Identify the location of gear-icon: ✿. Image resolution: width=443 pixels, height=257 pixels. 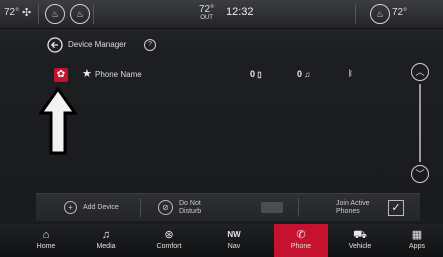
(61, 75).